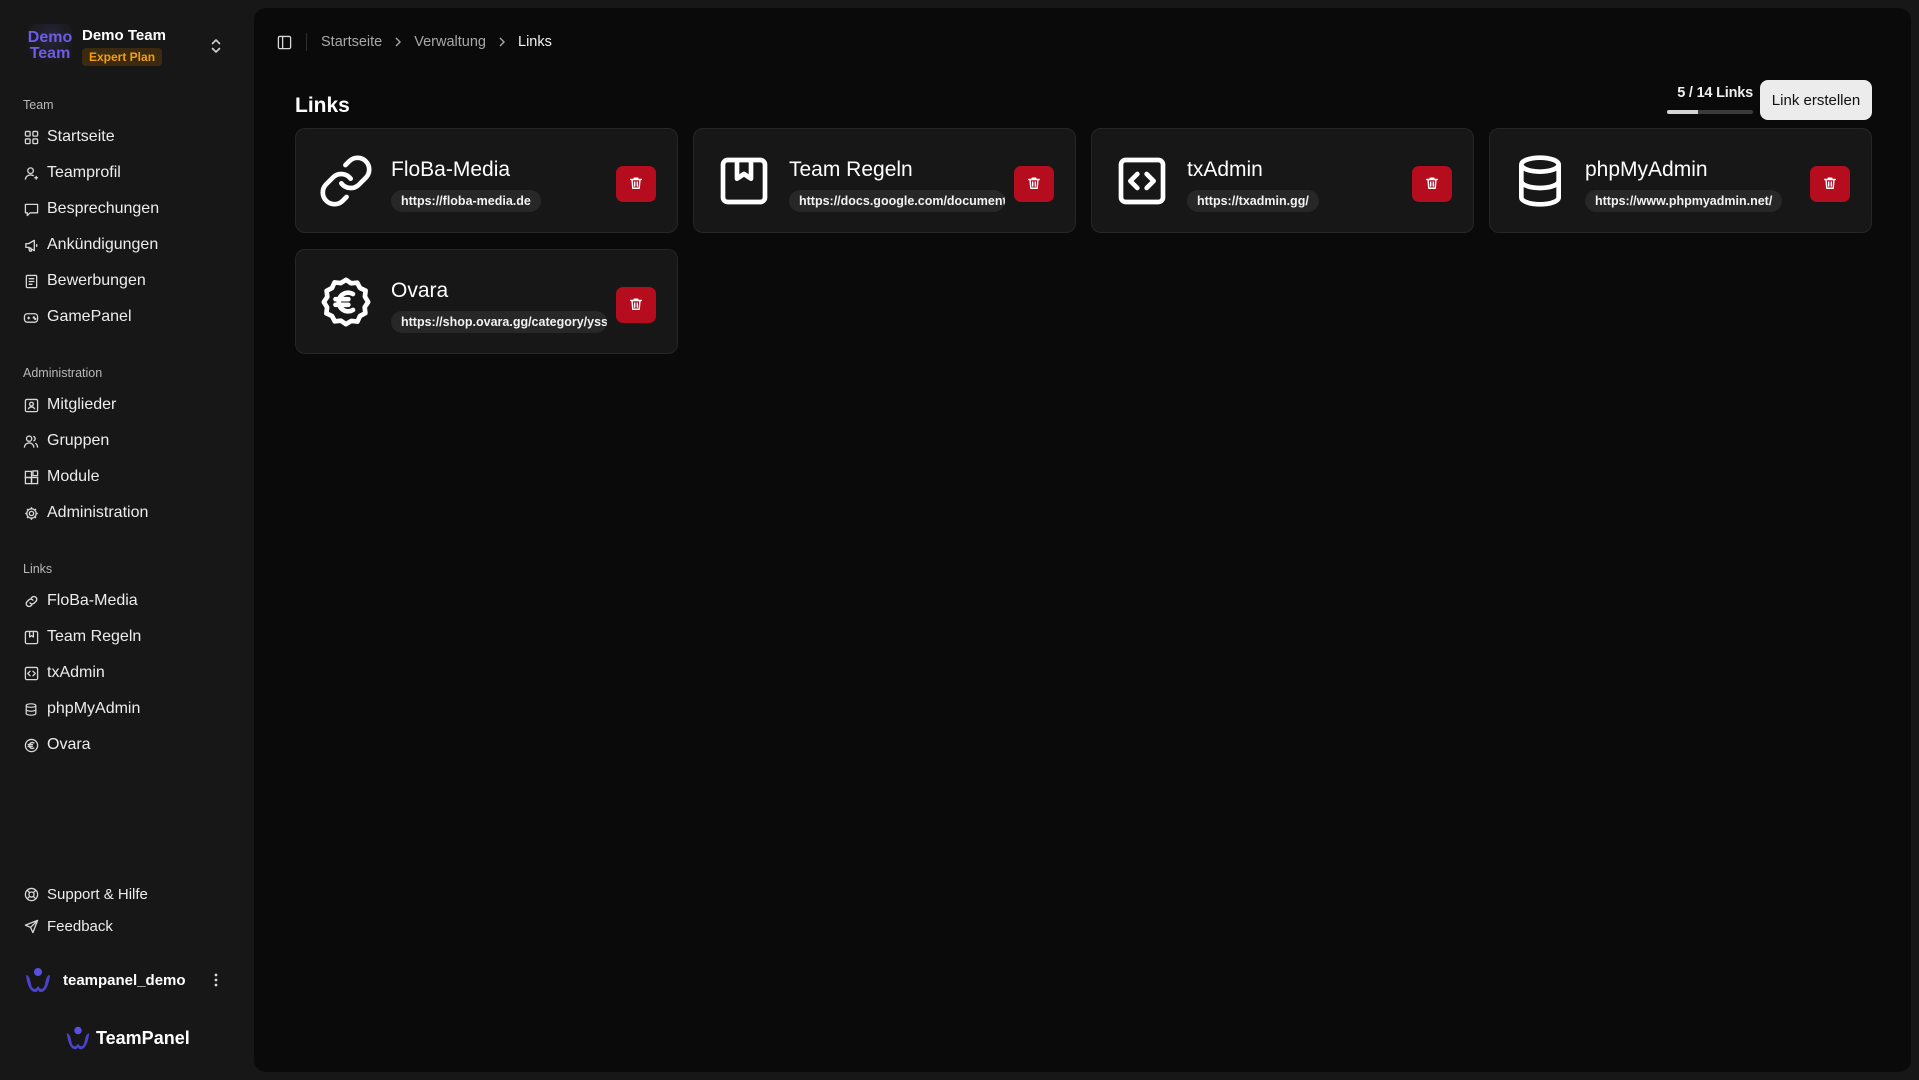 The image size is (1919, 1080). I want to click on brand-logo: TeamPanel, so click(127, 1038).